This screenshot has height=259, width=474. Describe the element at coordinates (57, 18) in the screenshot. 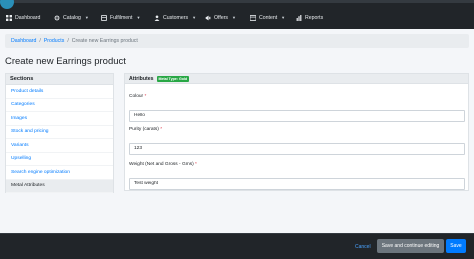

I see `catalog-icon` at that location.